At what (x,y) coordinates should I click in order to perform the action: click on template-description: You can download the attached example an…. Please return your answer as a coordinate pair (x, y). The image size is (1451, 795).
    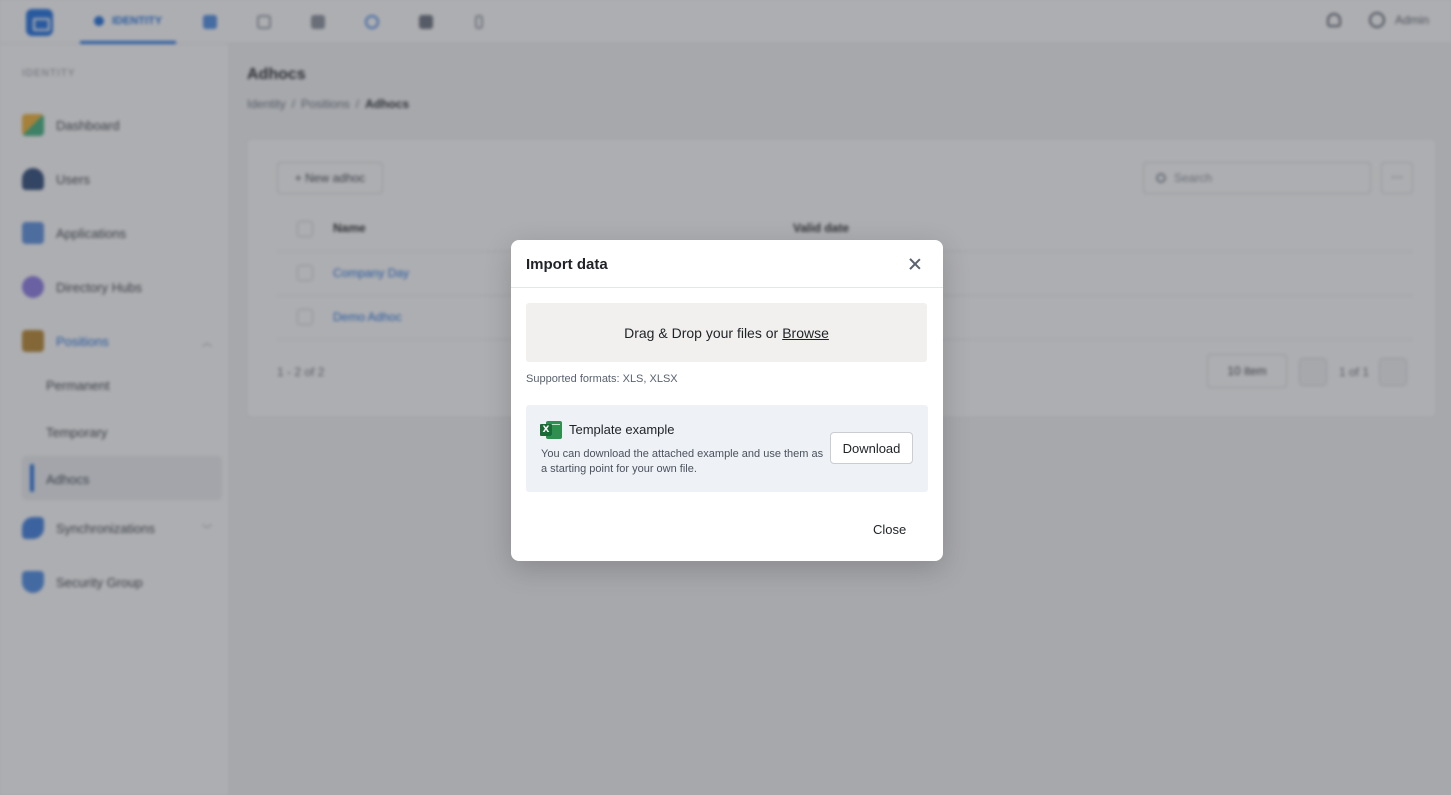
    Looking at the image, I should click on (682, 461).